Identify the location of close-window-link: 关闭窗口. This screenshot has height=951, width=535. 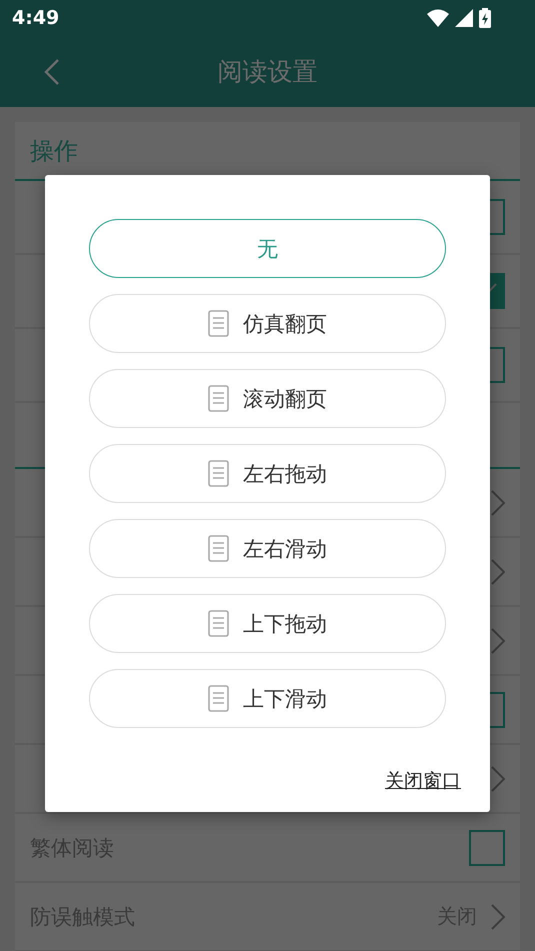
(423, 781).